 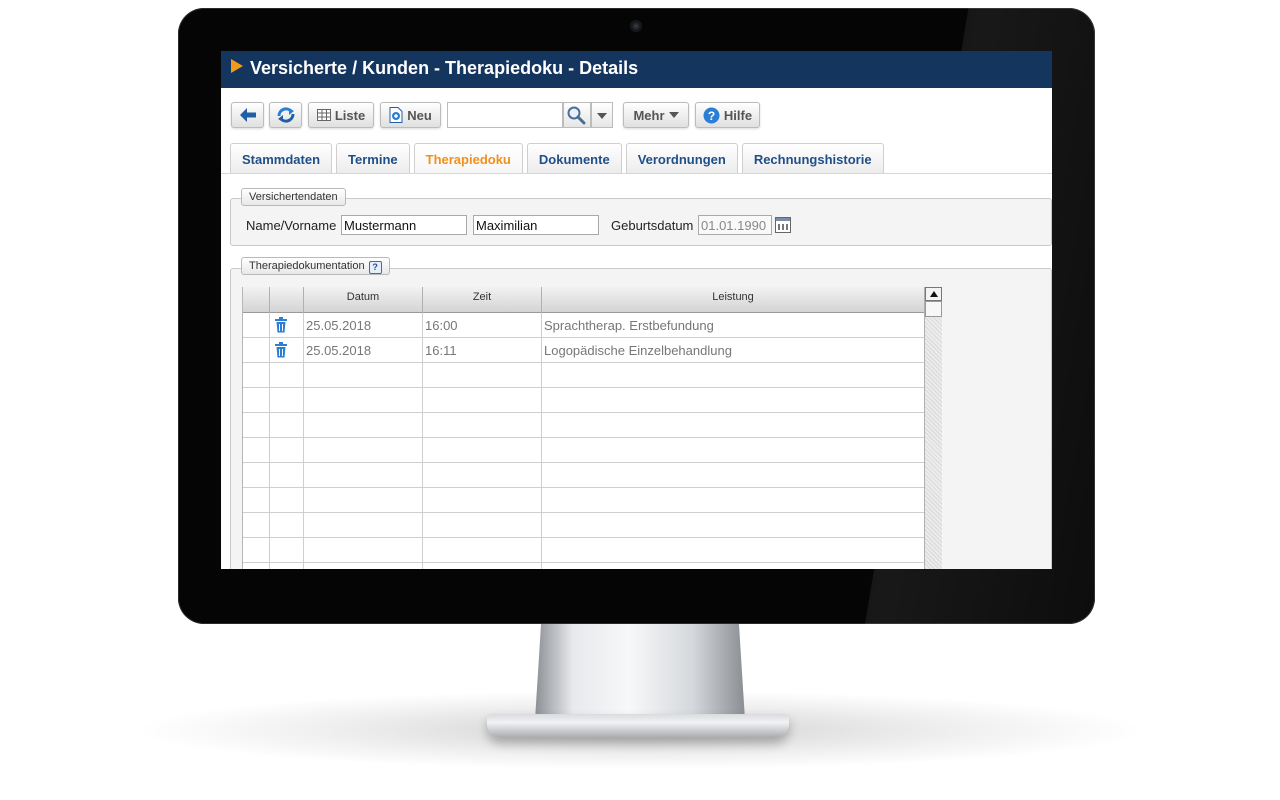 What do you see at coordinates (404, 225) in the screenshot?
I see `last-name-field: Mustermann` at bounding box center [404, 225].